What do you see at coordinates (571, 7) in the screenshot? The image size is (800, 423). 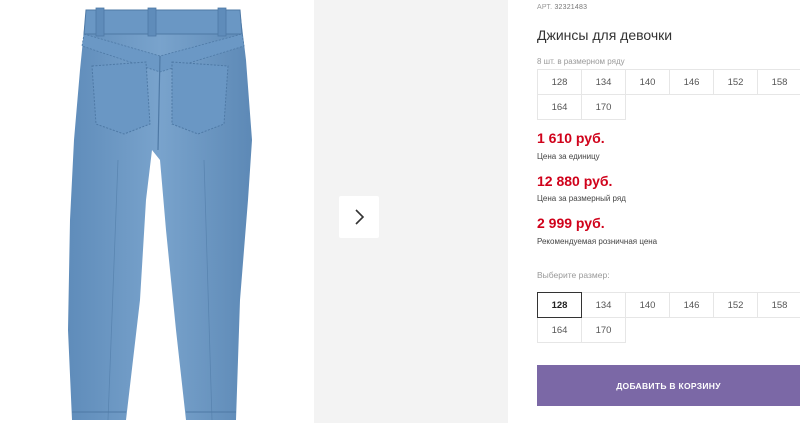 I see `article-value: 32321483` at bounding box center [571, 7].